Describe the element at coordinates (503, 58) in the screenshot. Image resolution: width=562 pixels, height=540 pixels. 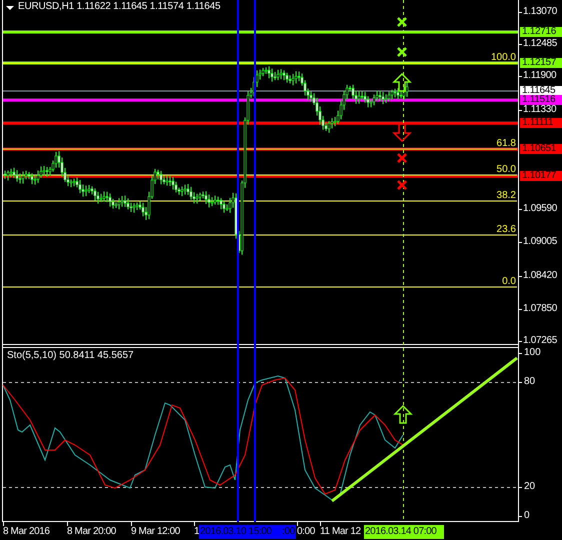
I see `fibonacci-label: 100.0` at that location.